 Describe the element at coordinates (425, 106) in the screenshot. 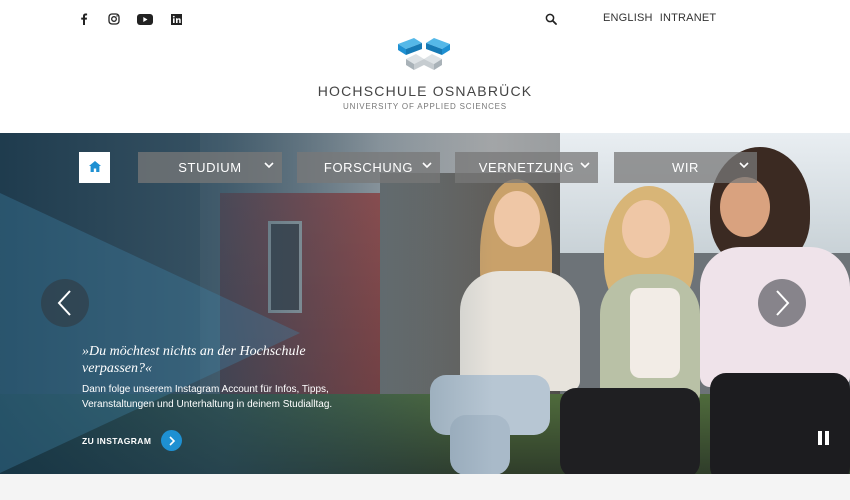

I see `brand-subtitle: UNIVERSITY OF APPLIED SCIENCES` at that location.